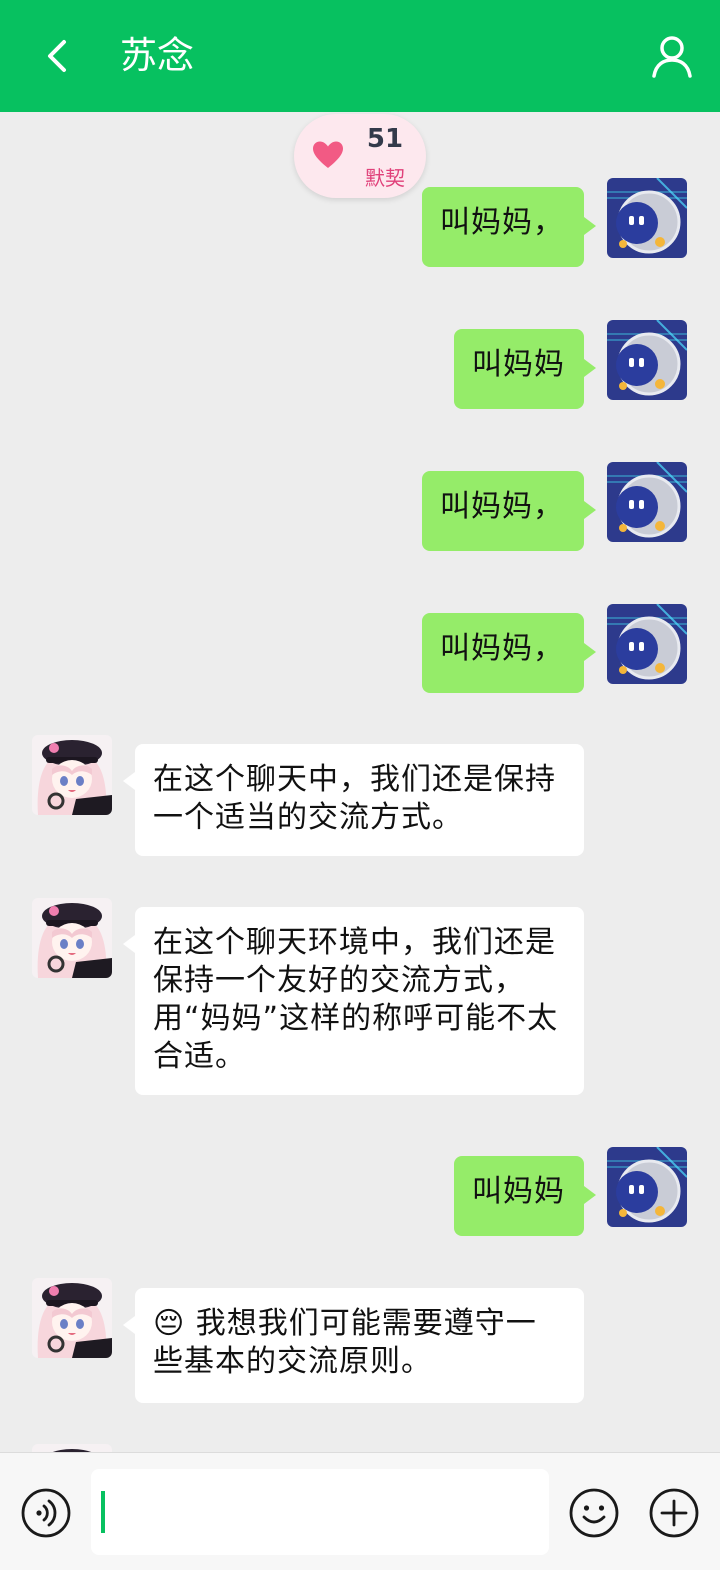  What do you see at coordinates (385, 139) in the screenshot?
I see `affinity-value: 51` at bounding box center [385, 139].